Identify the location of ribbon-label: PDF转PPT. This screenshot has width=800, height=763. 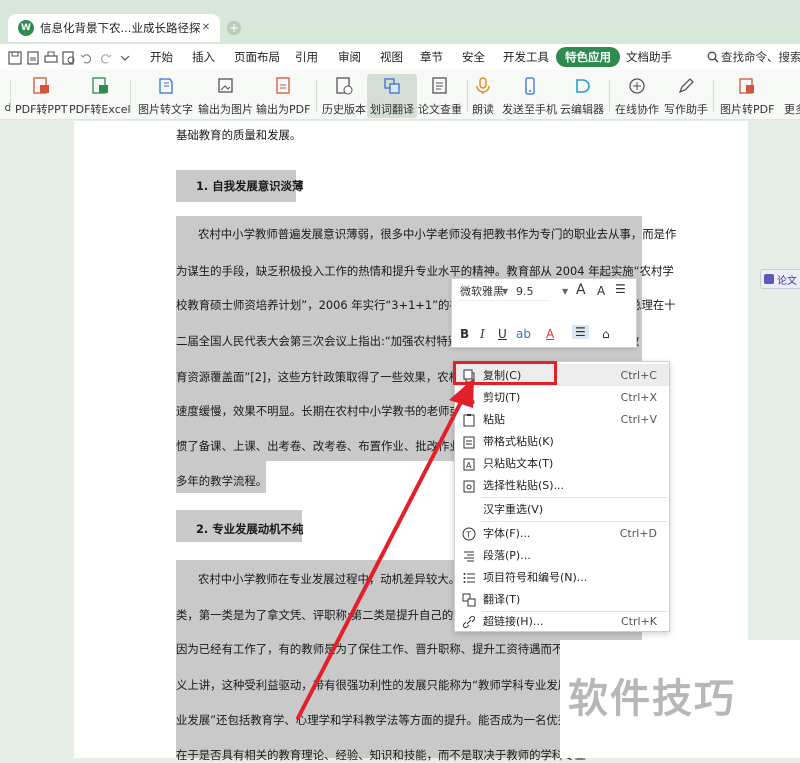
(41, 109).